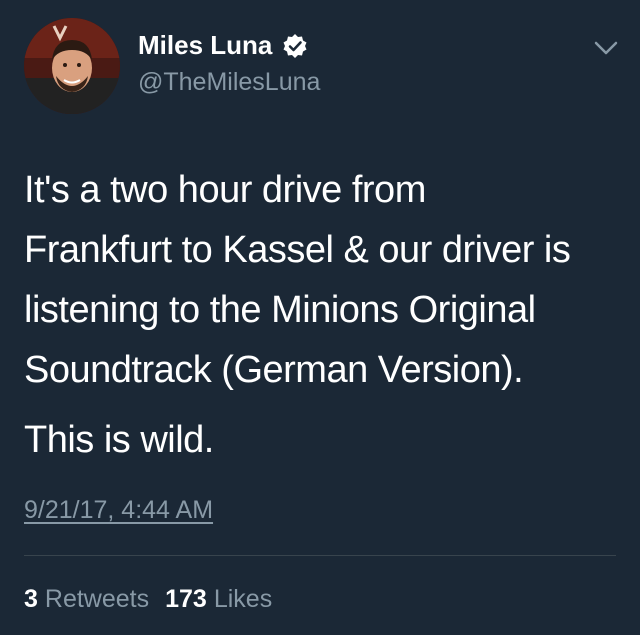 Image resolution: width=640 pixels, height=635 pixels. What do you see at coordinates (297, 250) in the screenshot?
I see `tweet-line: Frankfurt to Kassel & our driver is` at bounding box center [297, 250].